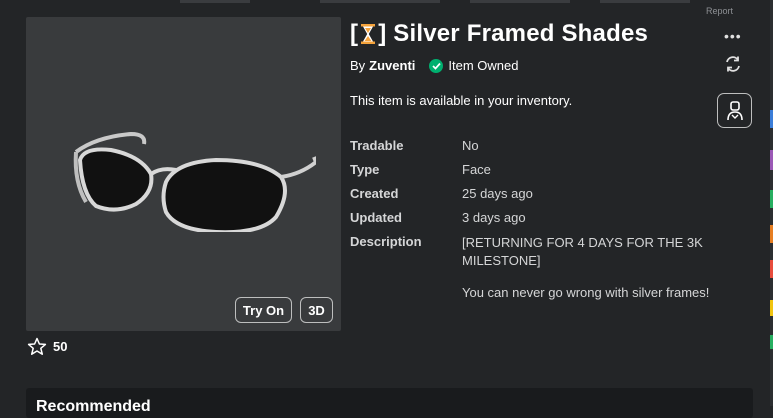  I want to click on detail-value: No, so click(470, 145).